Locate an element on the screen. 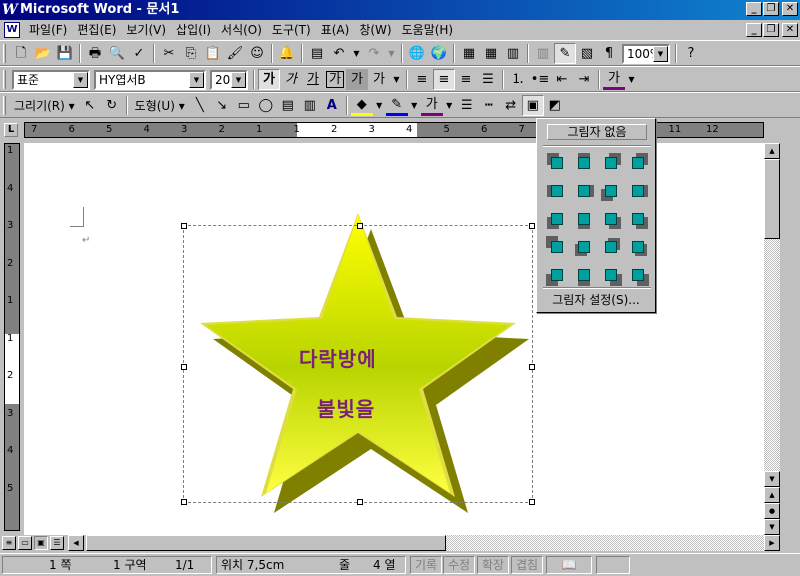 This screenshot has height=576, width=800. smiley-icon: ☺ is located at coordinates (257, 53).